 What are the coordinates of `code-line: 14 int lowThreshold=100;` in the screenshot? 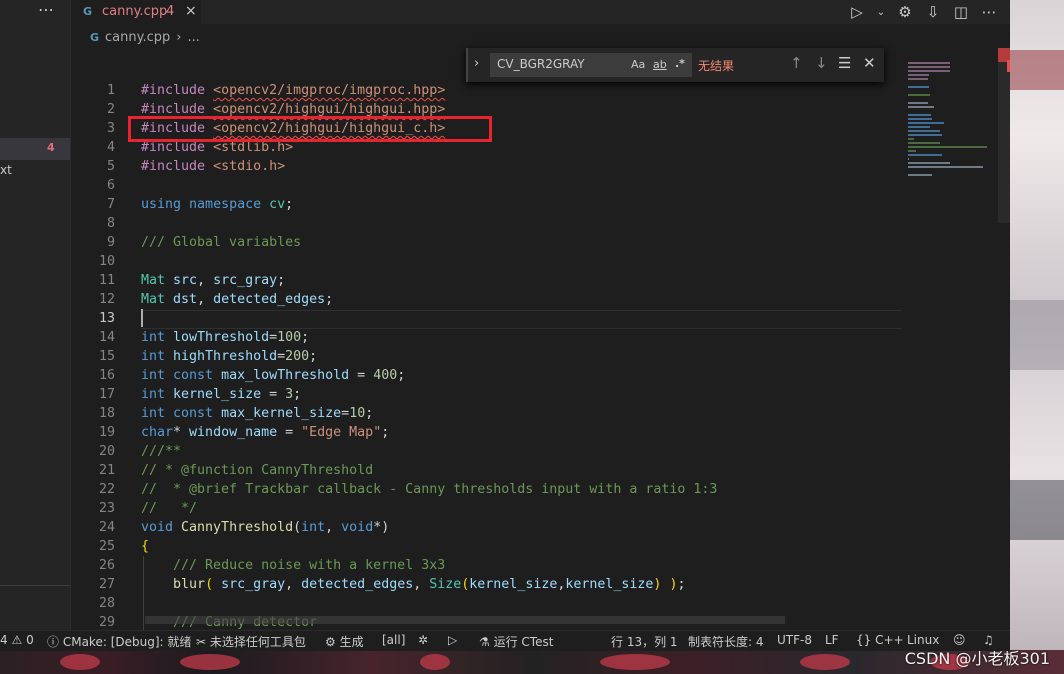 It's located at (486, 337).